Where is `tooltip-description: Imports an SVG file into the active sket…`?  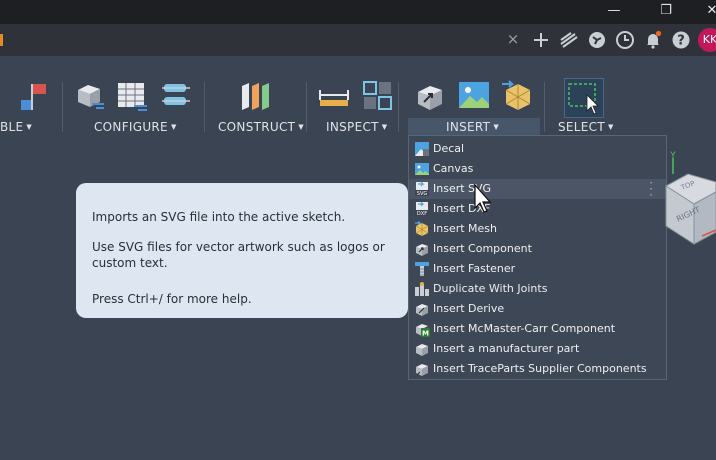
tooltip-description: Imports an SVG file into the active sket… is located at coordinates (219, 217).